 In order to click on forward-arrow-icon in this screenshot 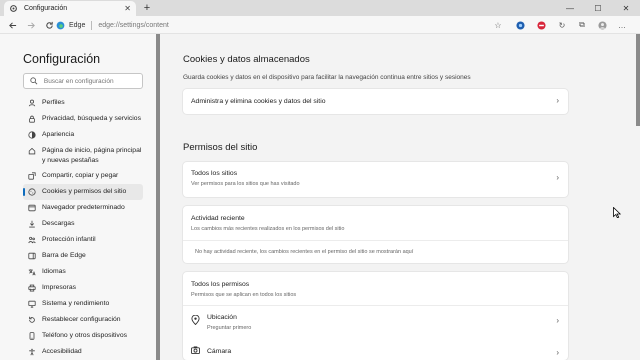, I will do `click(31, 25)`.